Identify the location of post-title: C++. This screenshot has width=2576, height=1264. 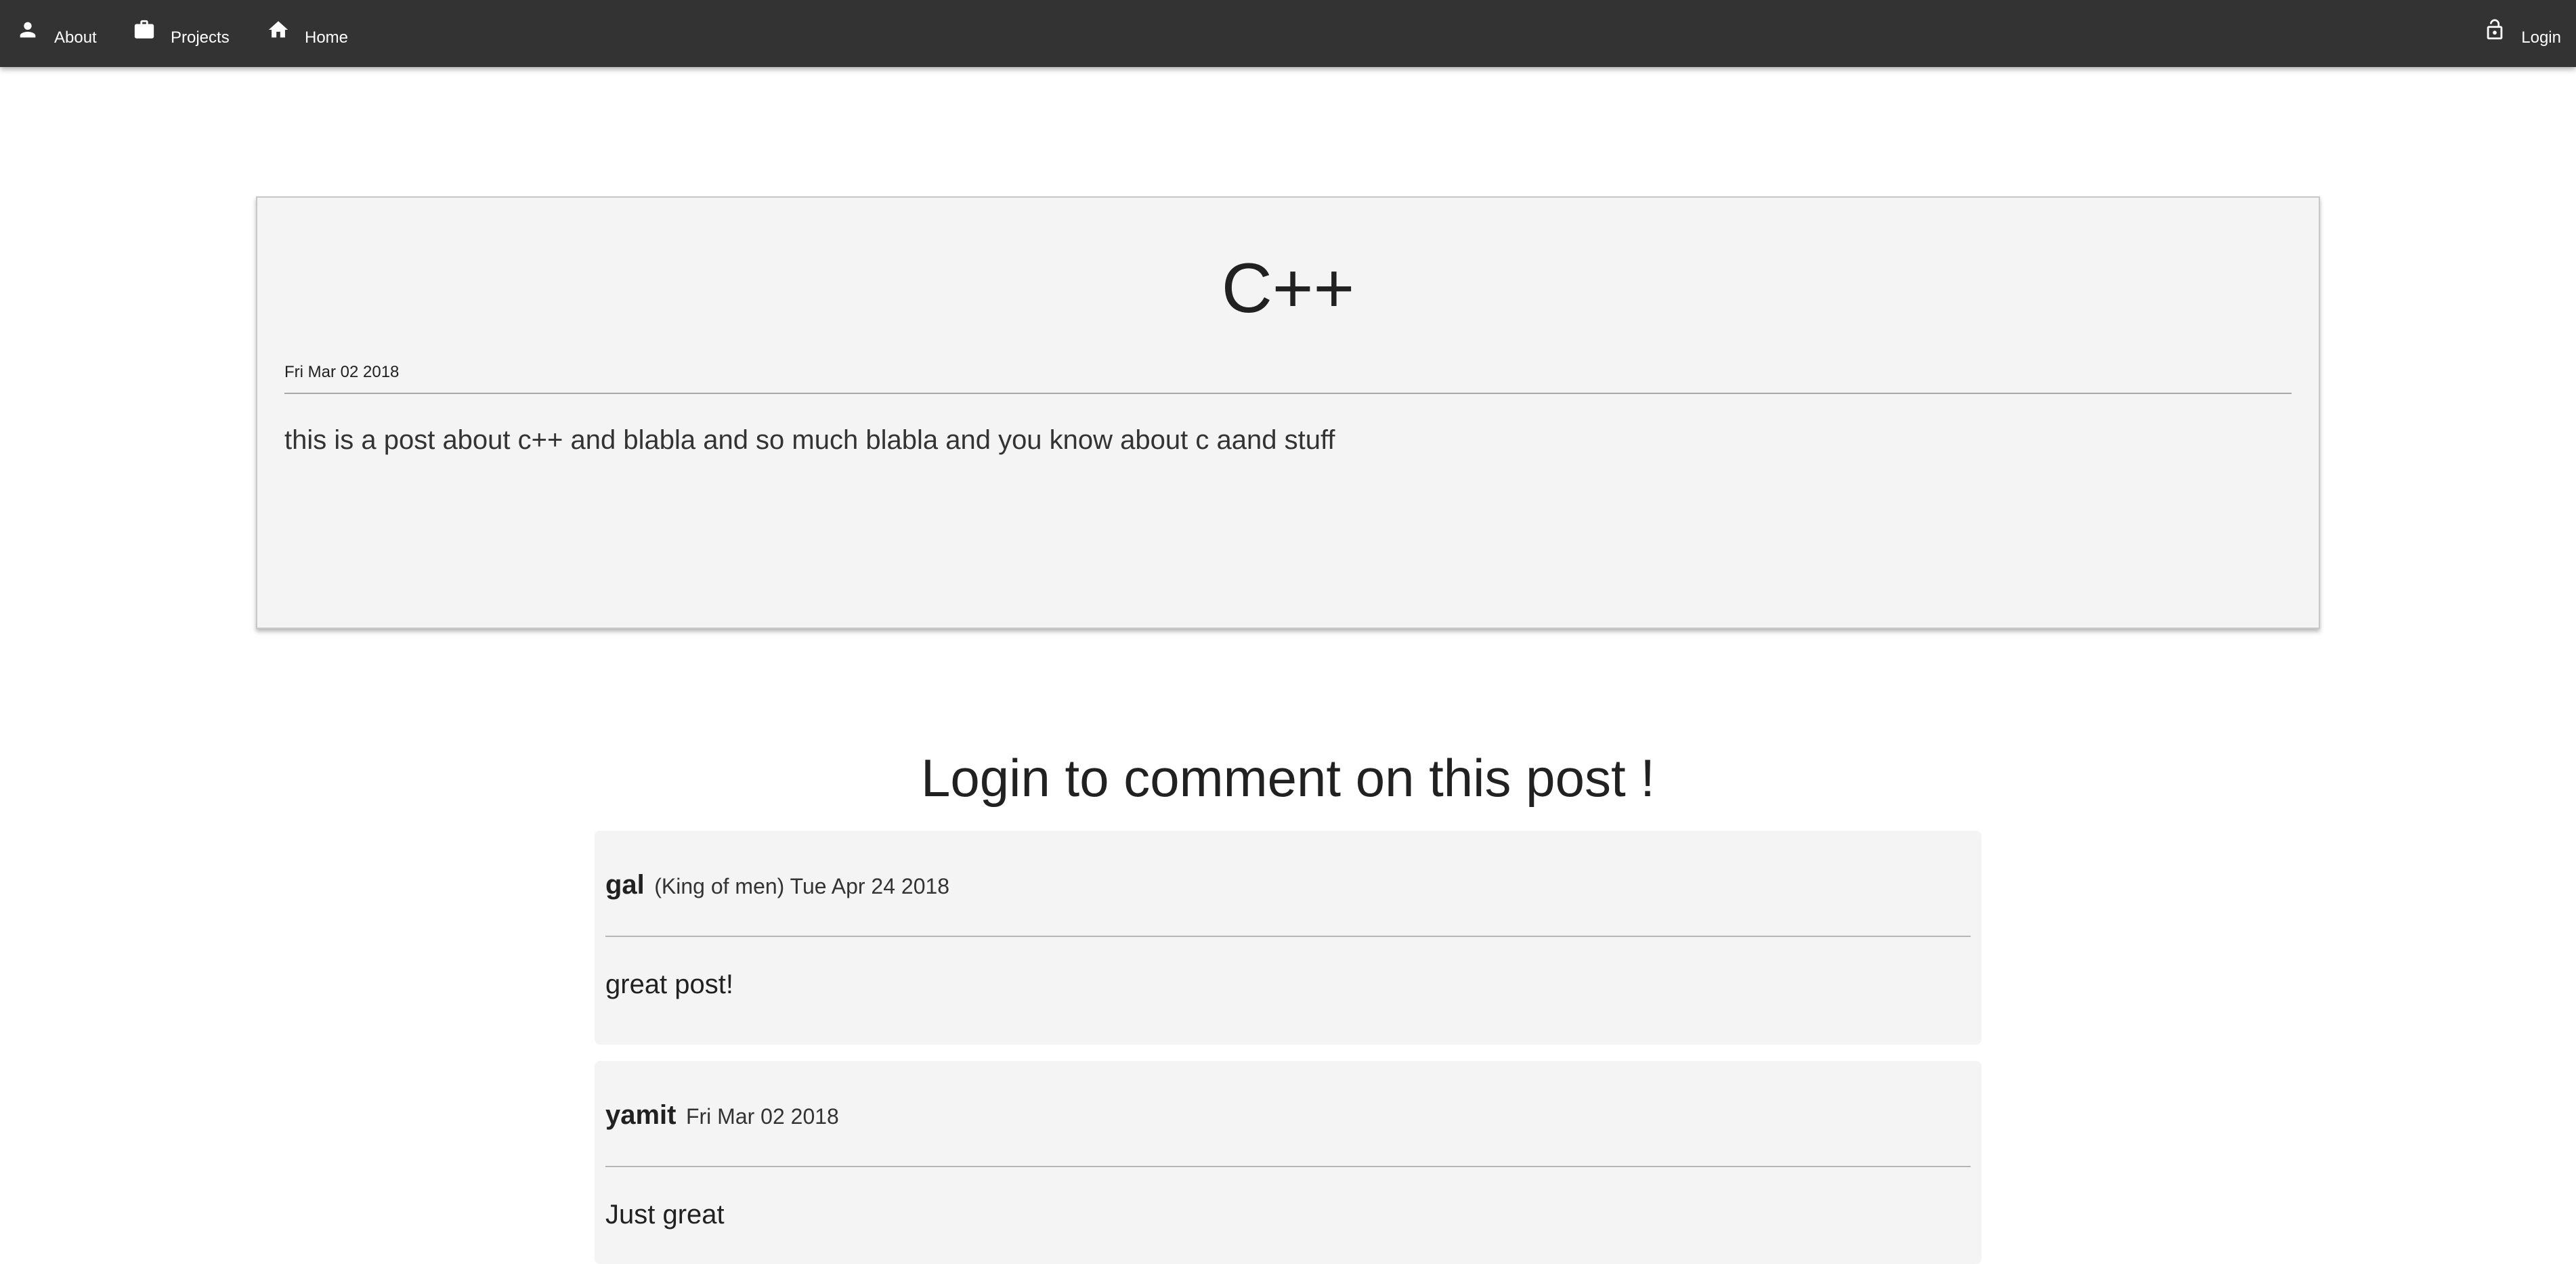
(1288, 288).